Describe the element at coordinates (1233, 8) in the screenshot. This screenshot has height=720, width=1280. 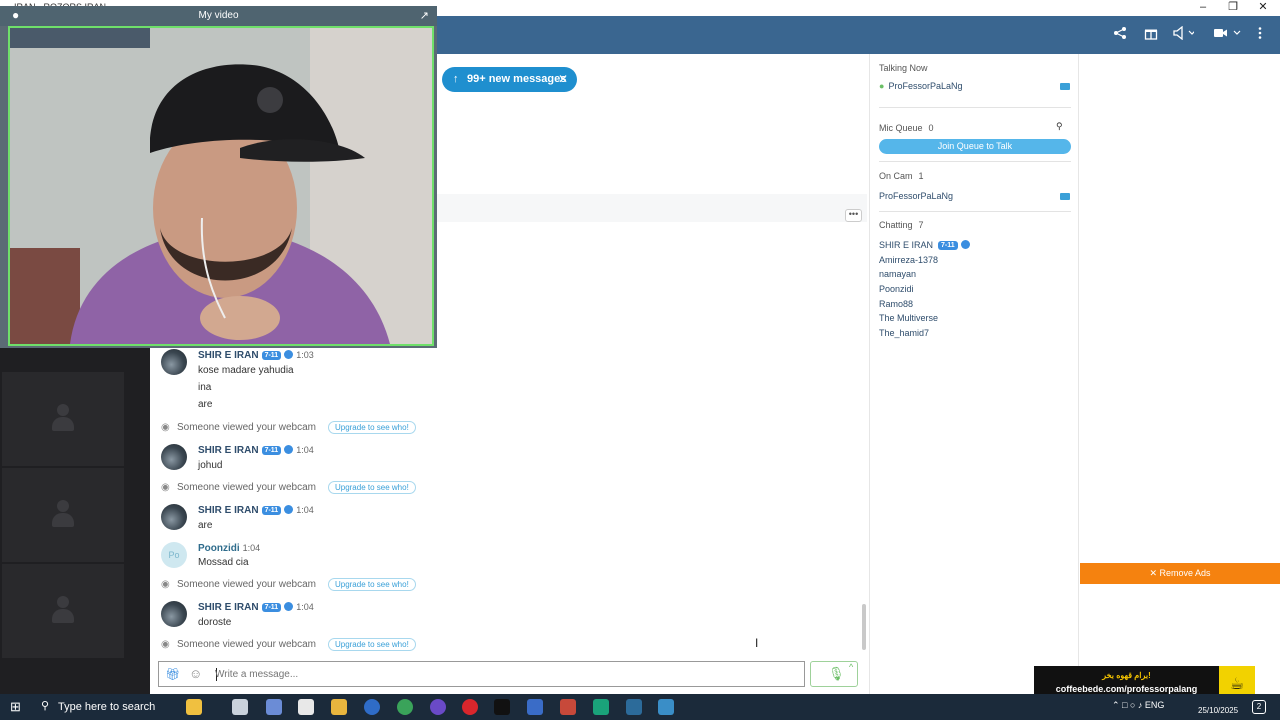
I see `restore-icon: ❐` at that location.